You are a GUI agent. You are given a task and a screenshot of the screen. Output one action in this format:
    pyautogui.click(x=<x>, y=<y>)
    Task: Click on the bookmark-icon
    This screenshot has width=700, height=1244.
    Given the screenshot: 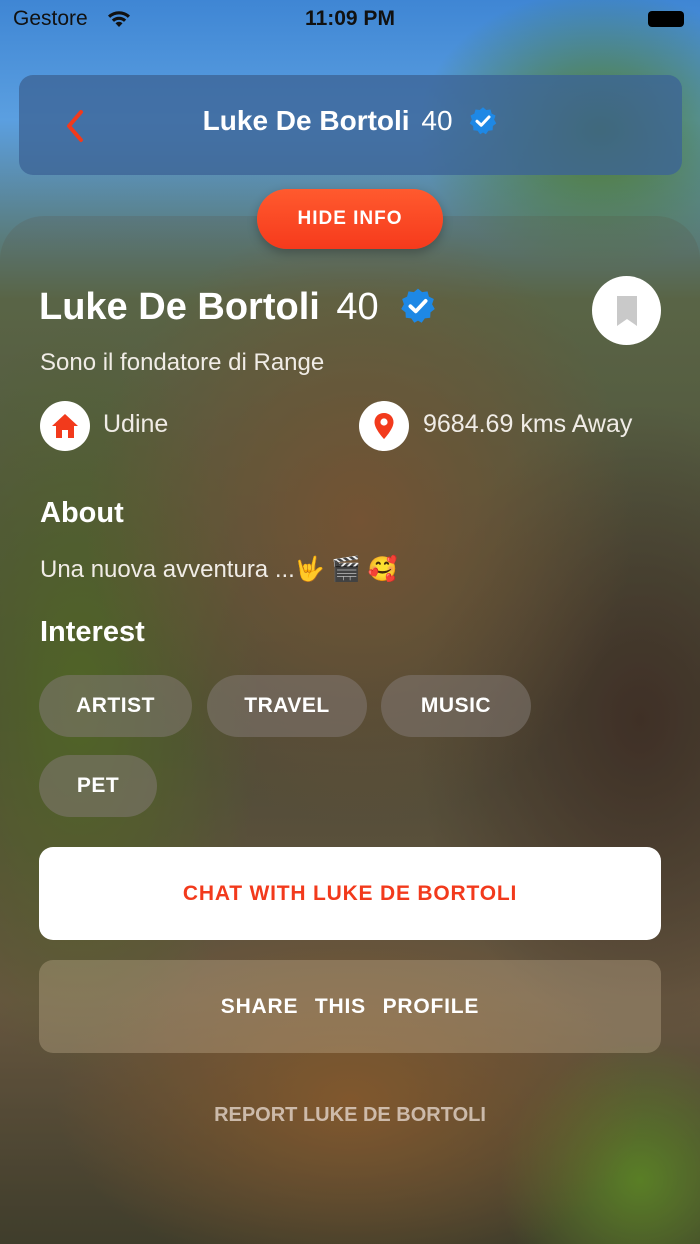 What is the action you would take?
    pyautogui.click(x=626, y=310)
    